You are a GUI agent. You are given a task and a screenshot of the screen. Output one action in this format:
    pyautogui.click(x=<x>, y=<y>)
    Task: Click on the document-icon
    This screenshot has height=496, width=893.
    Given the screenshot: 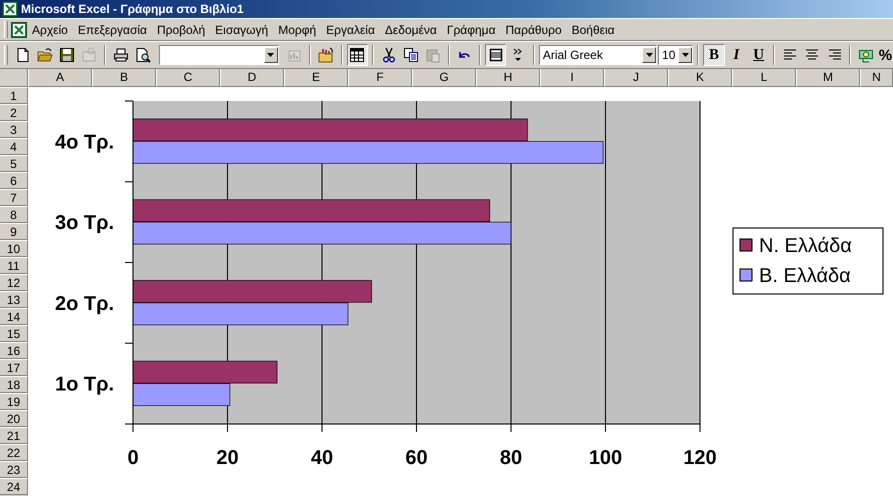 What is the action you would take?
    pyautogui.click(x=19, y=30)
    